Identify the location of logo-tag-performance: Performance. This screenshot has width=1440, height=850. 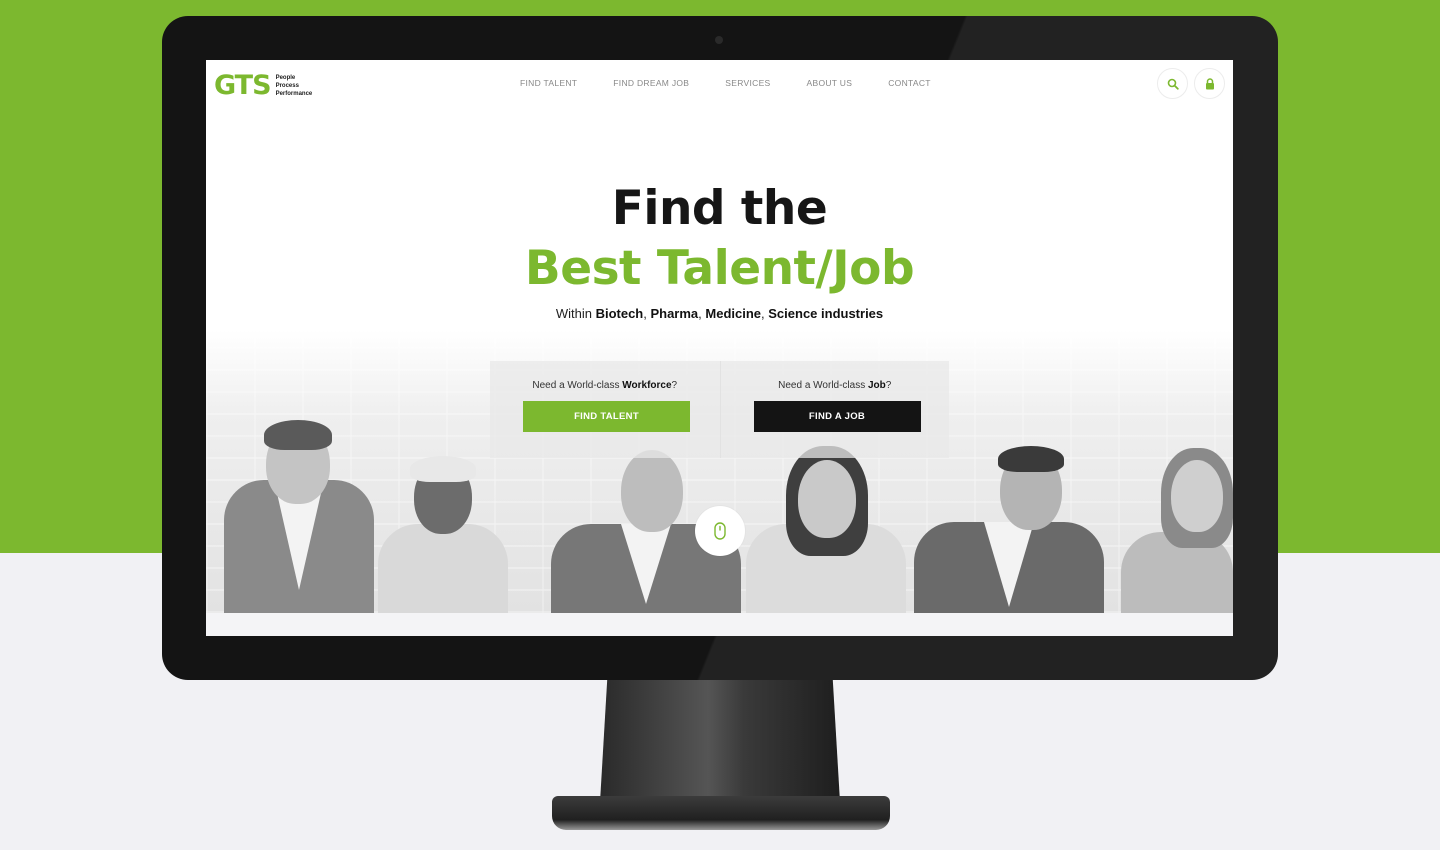
(294, 93).